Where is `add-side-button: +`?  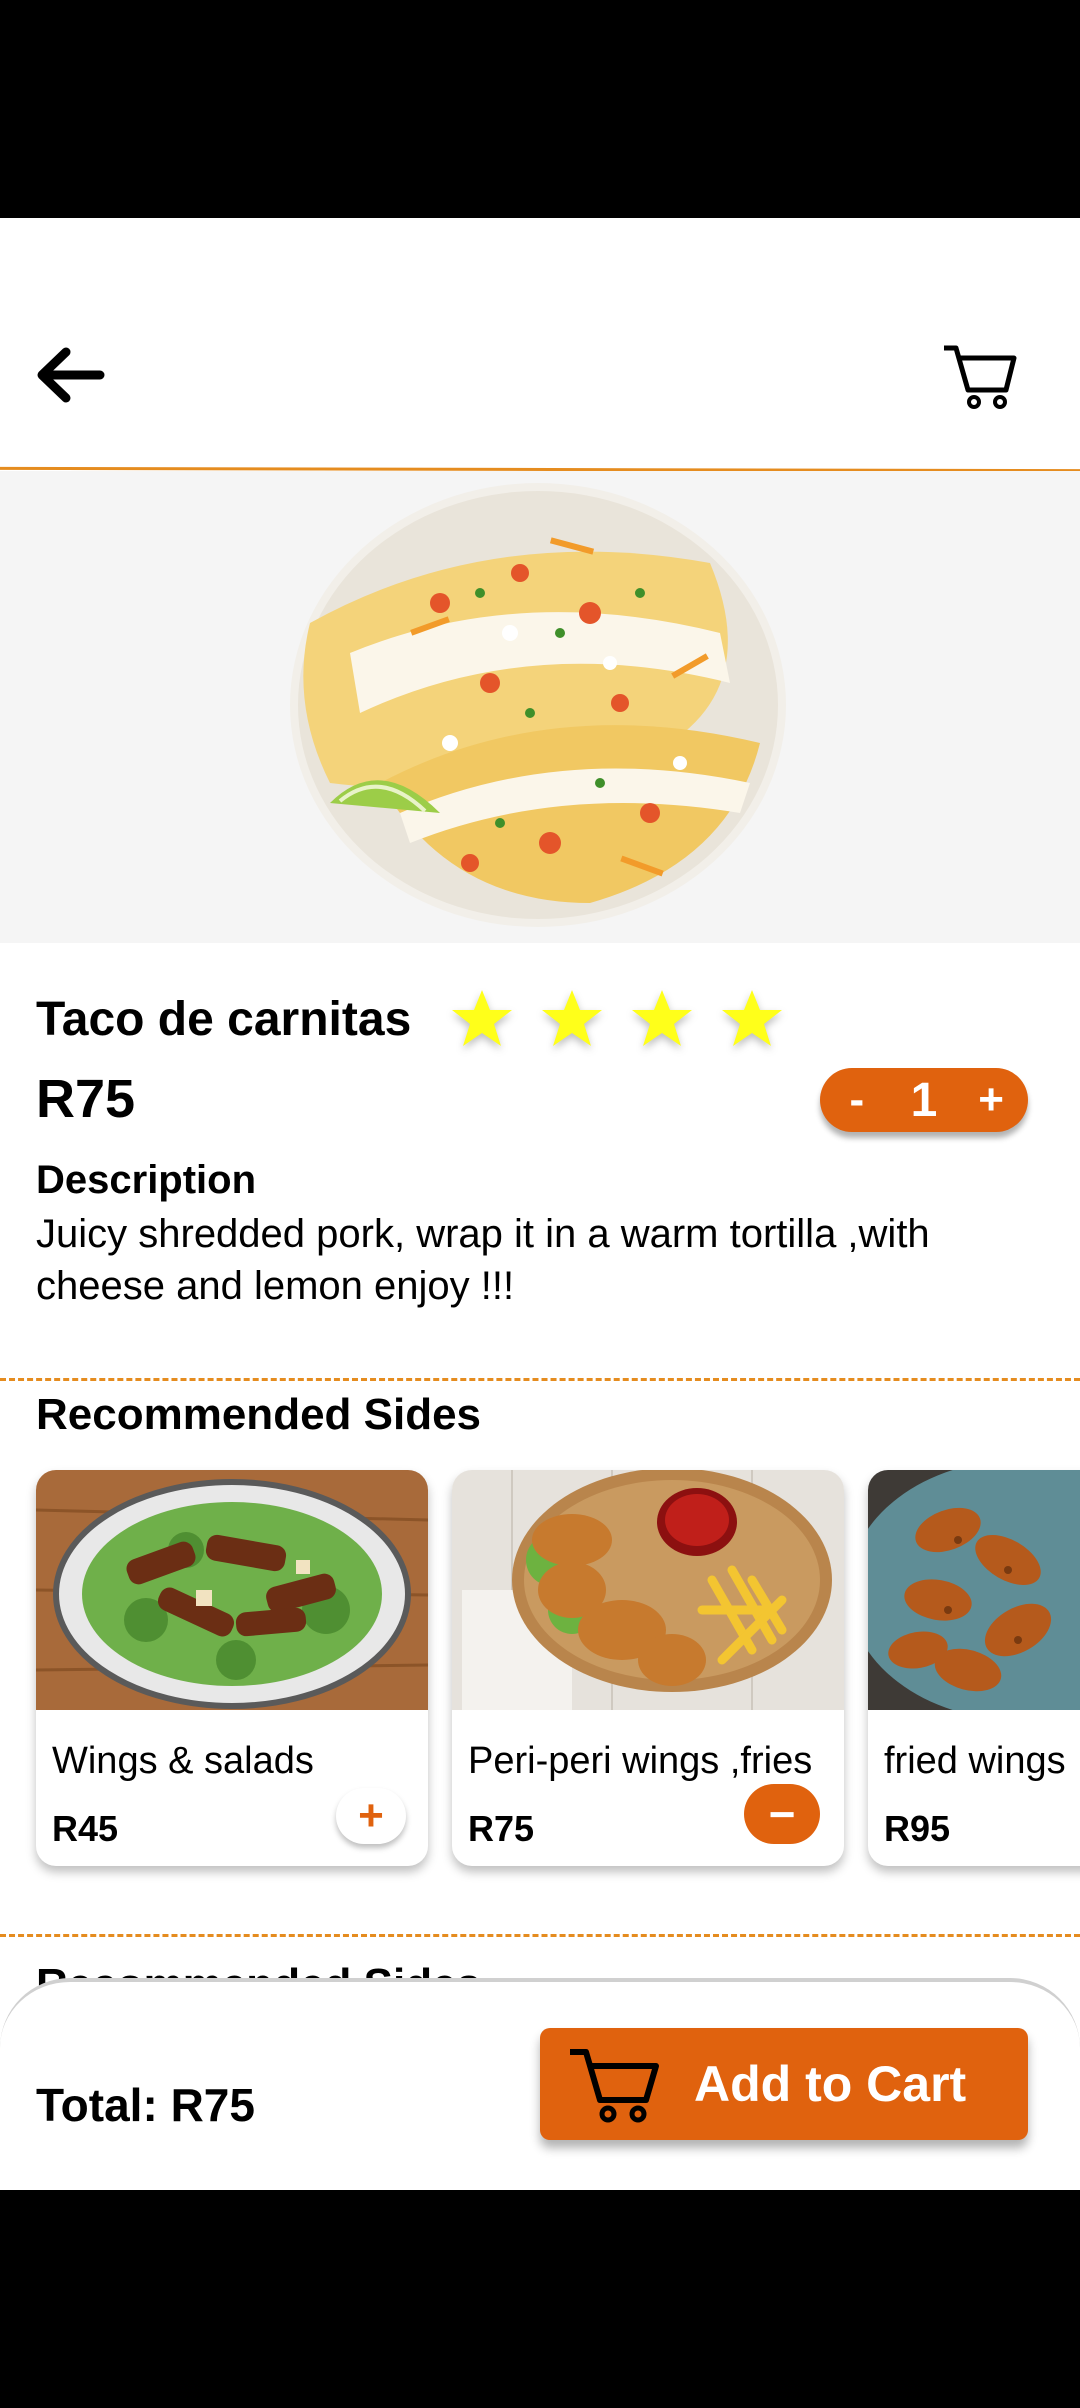
add-side-button: + is located at coordinates (371, 1816).